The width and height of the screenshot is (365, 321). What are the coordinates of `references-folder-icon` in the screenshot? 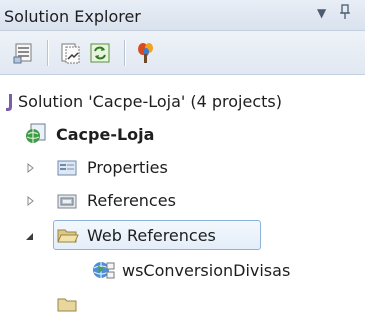 It's located at (67, 201).